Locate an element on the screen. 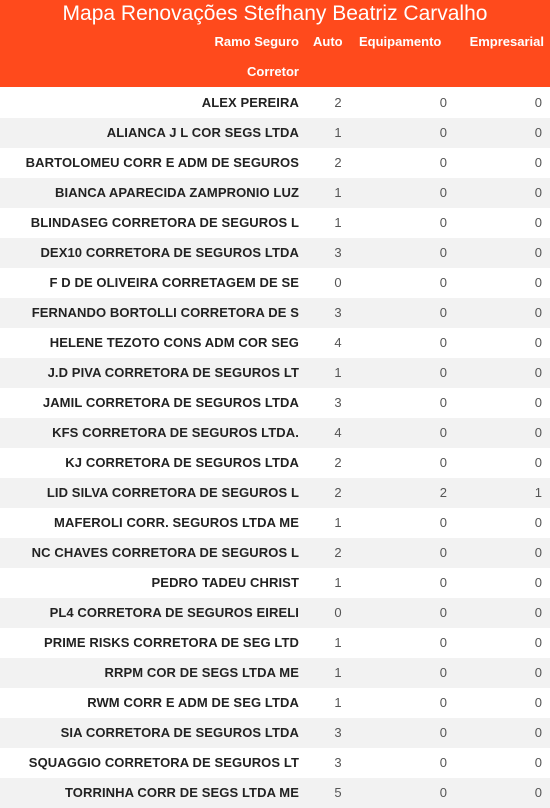 The width and height of the screenshot is (550, 808). table-row: TORRINHA CORR DE SEGS LTDA ME 5 0 0 is located at coordinates (275, 793).